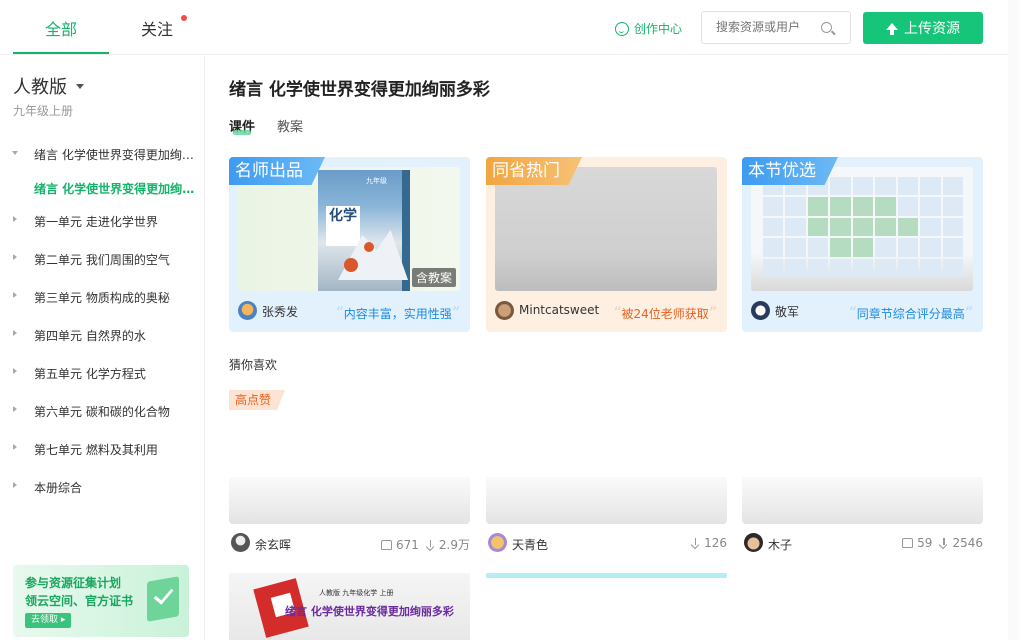 The image size is (1019, 640). What do you see at coordinates (343, 226) in the screenshot?
I see `cover-title: 化学` at bounding box center [343, 226].